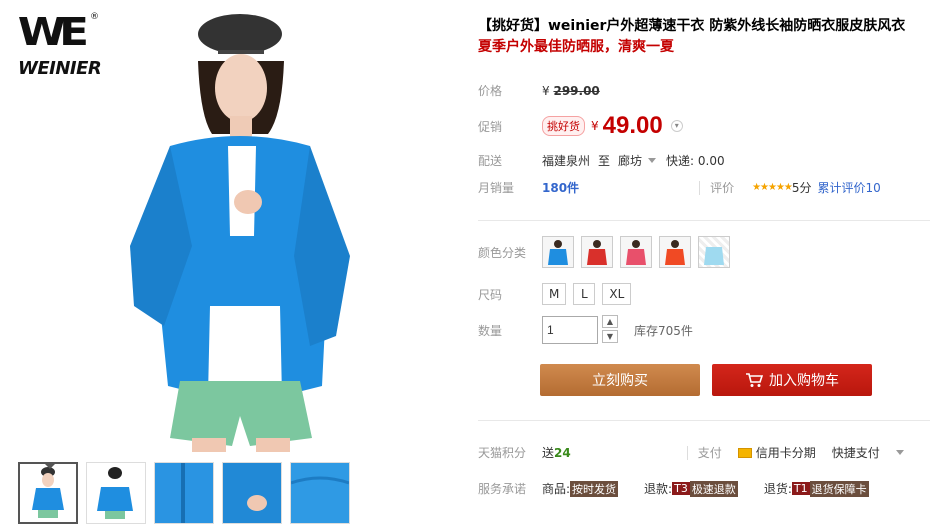  Describe the element at coordinates (548, 453) in the screenshot. I see `points-prefix: 送` at that location.